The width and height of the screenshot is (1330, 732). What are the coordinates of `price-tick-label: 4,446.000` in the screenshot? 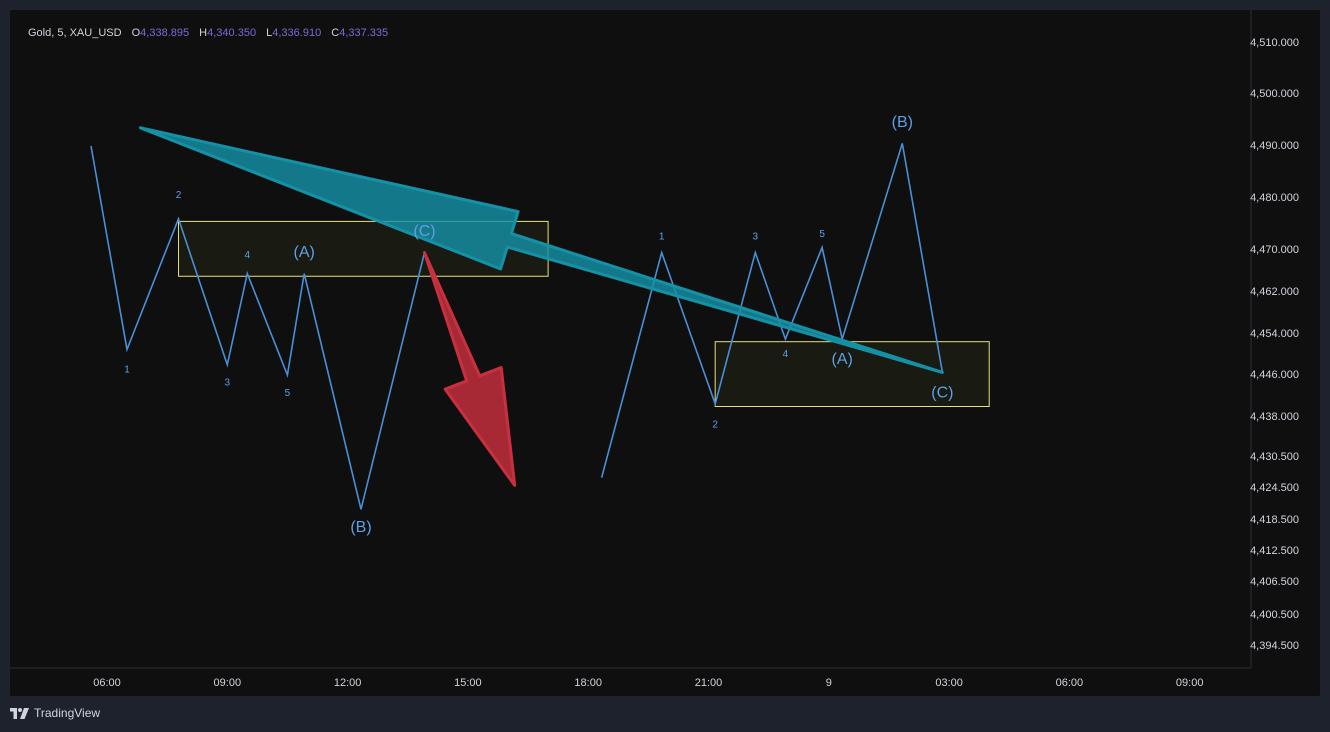 It's located at (1274, 375).